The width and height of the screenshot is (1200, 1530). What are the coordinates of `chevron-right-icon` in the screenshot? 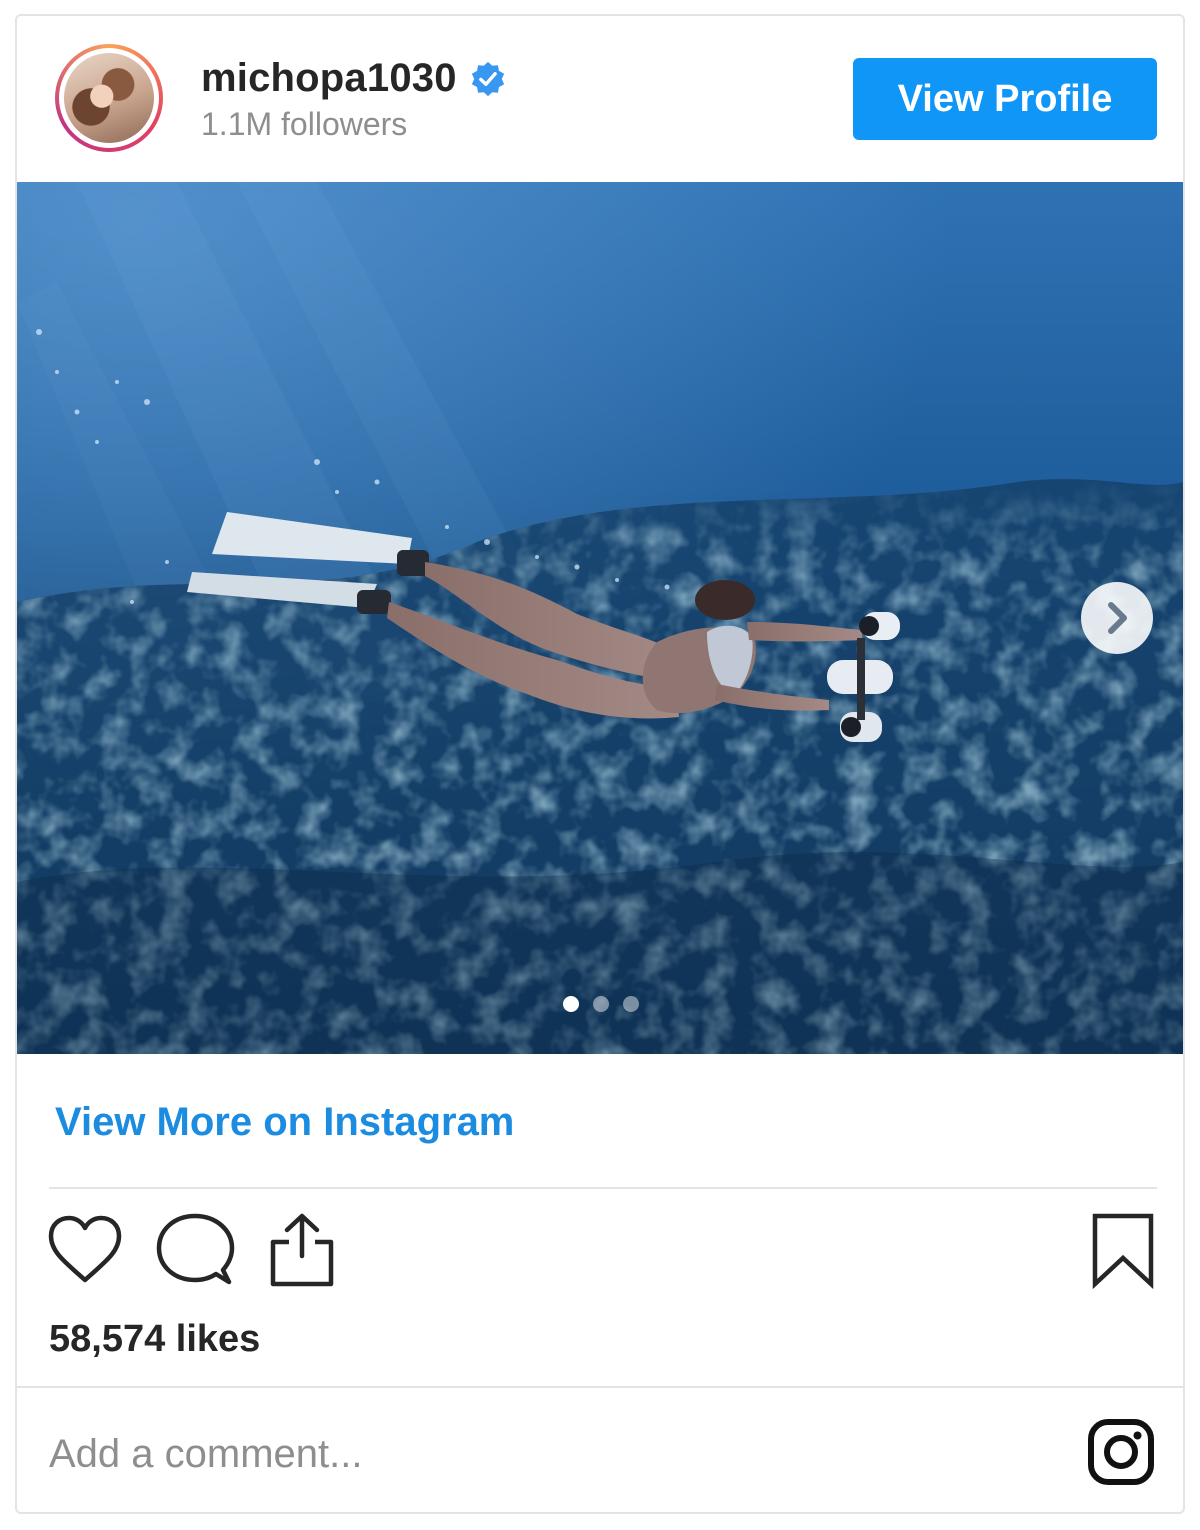 It's located at (1117, 618).